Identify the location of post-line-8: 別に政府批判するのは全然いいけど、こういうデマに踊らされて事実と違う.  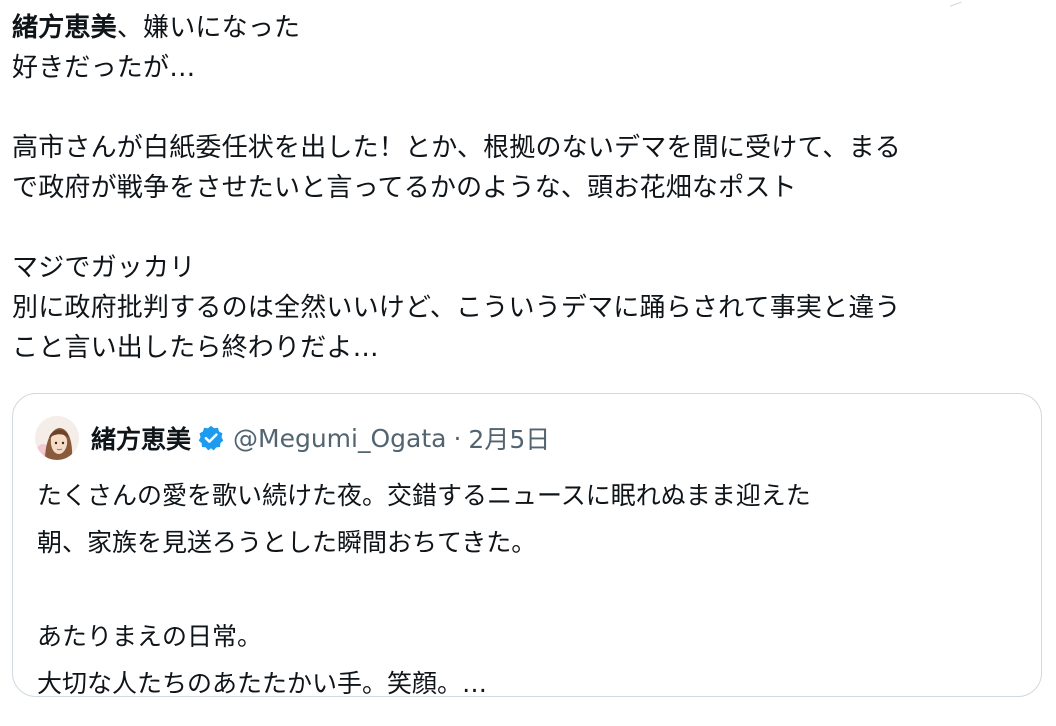
(456, 308).